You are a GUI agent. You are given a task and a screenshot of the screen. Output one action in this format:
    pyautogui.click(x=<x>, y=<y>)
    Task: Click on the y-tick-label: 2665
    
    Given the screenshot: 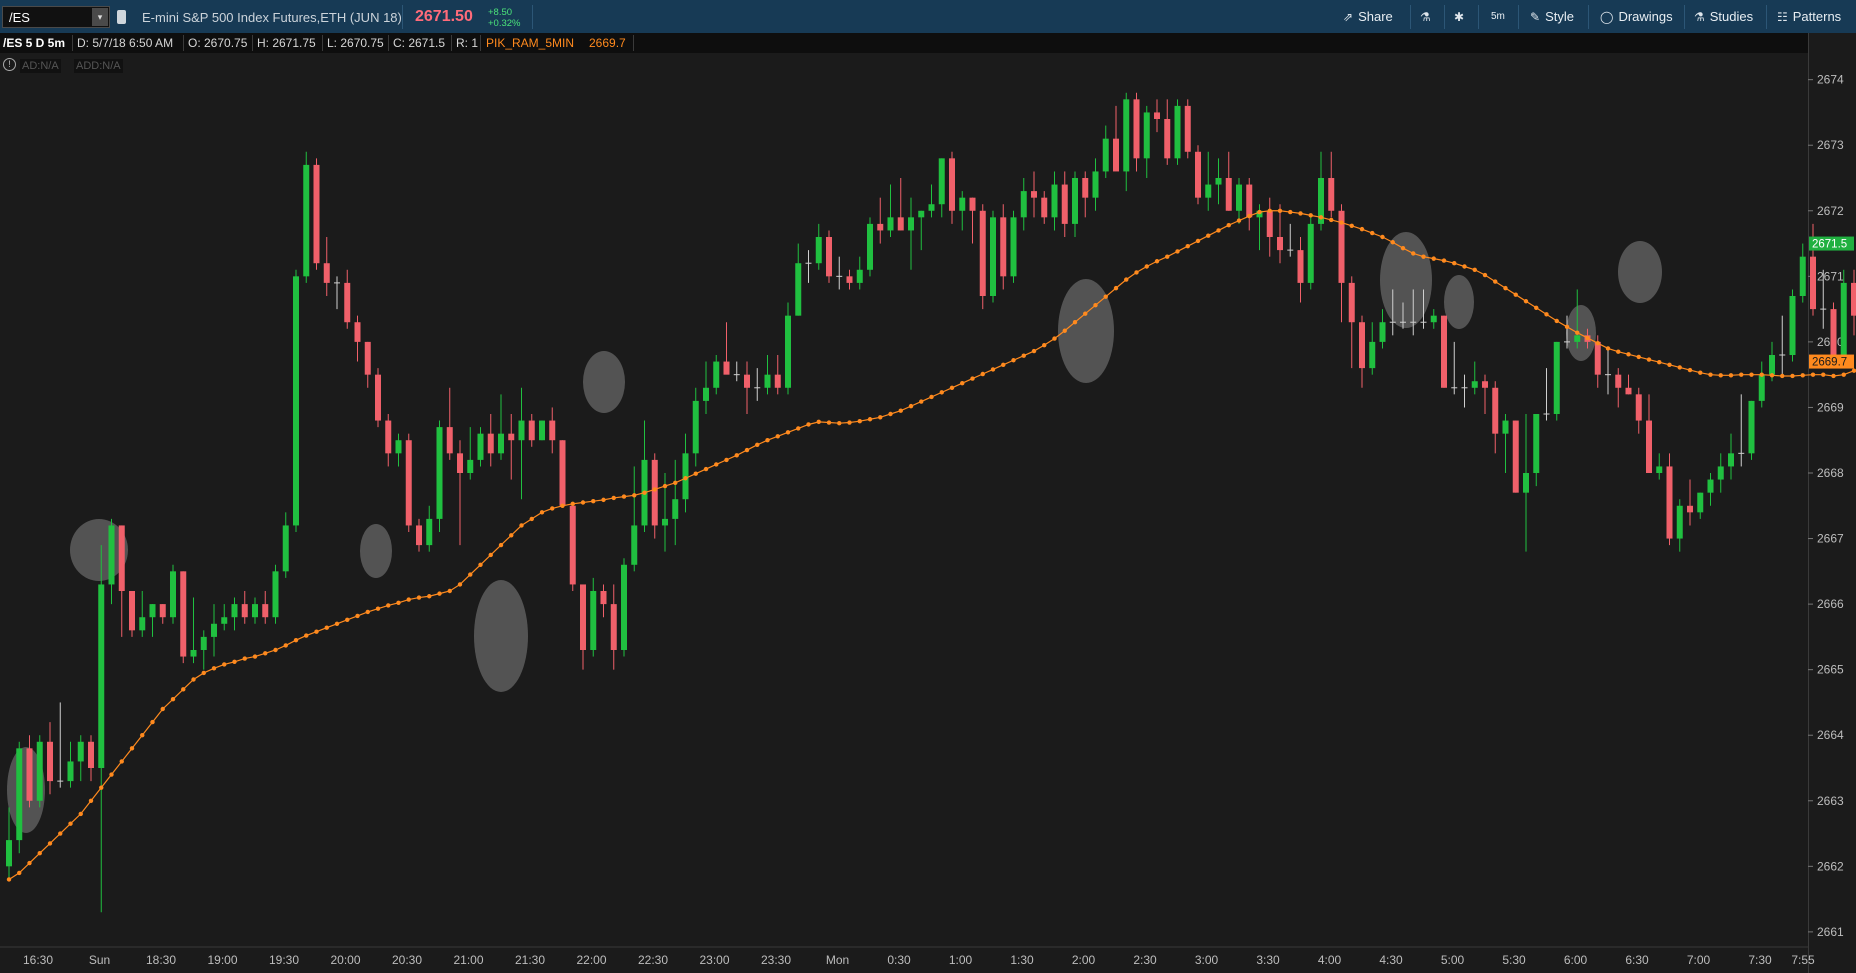 What is the action you would take?
    pyautogui.click(x=1830, y=670)
    